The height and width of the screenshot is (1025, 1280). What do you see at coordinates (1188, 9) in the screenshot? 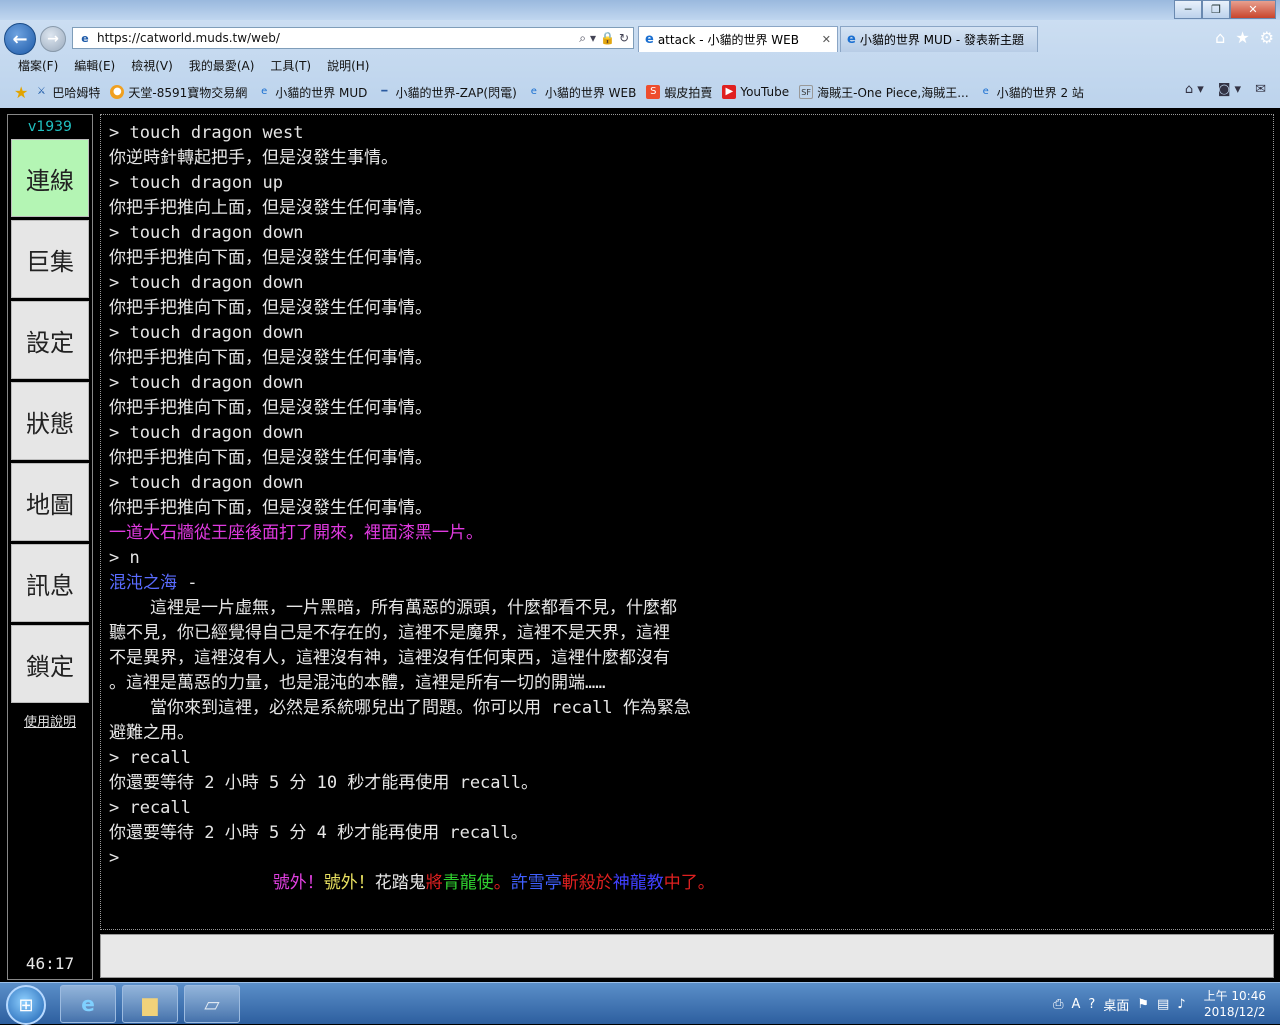
I see `minimize-button: ─` at bounding box center [1188, 9].